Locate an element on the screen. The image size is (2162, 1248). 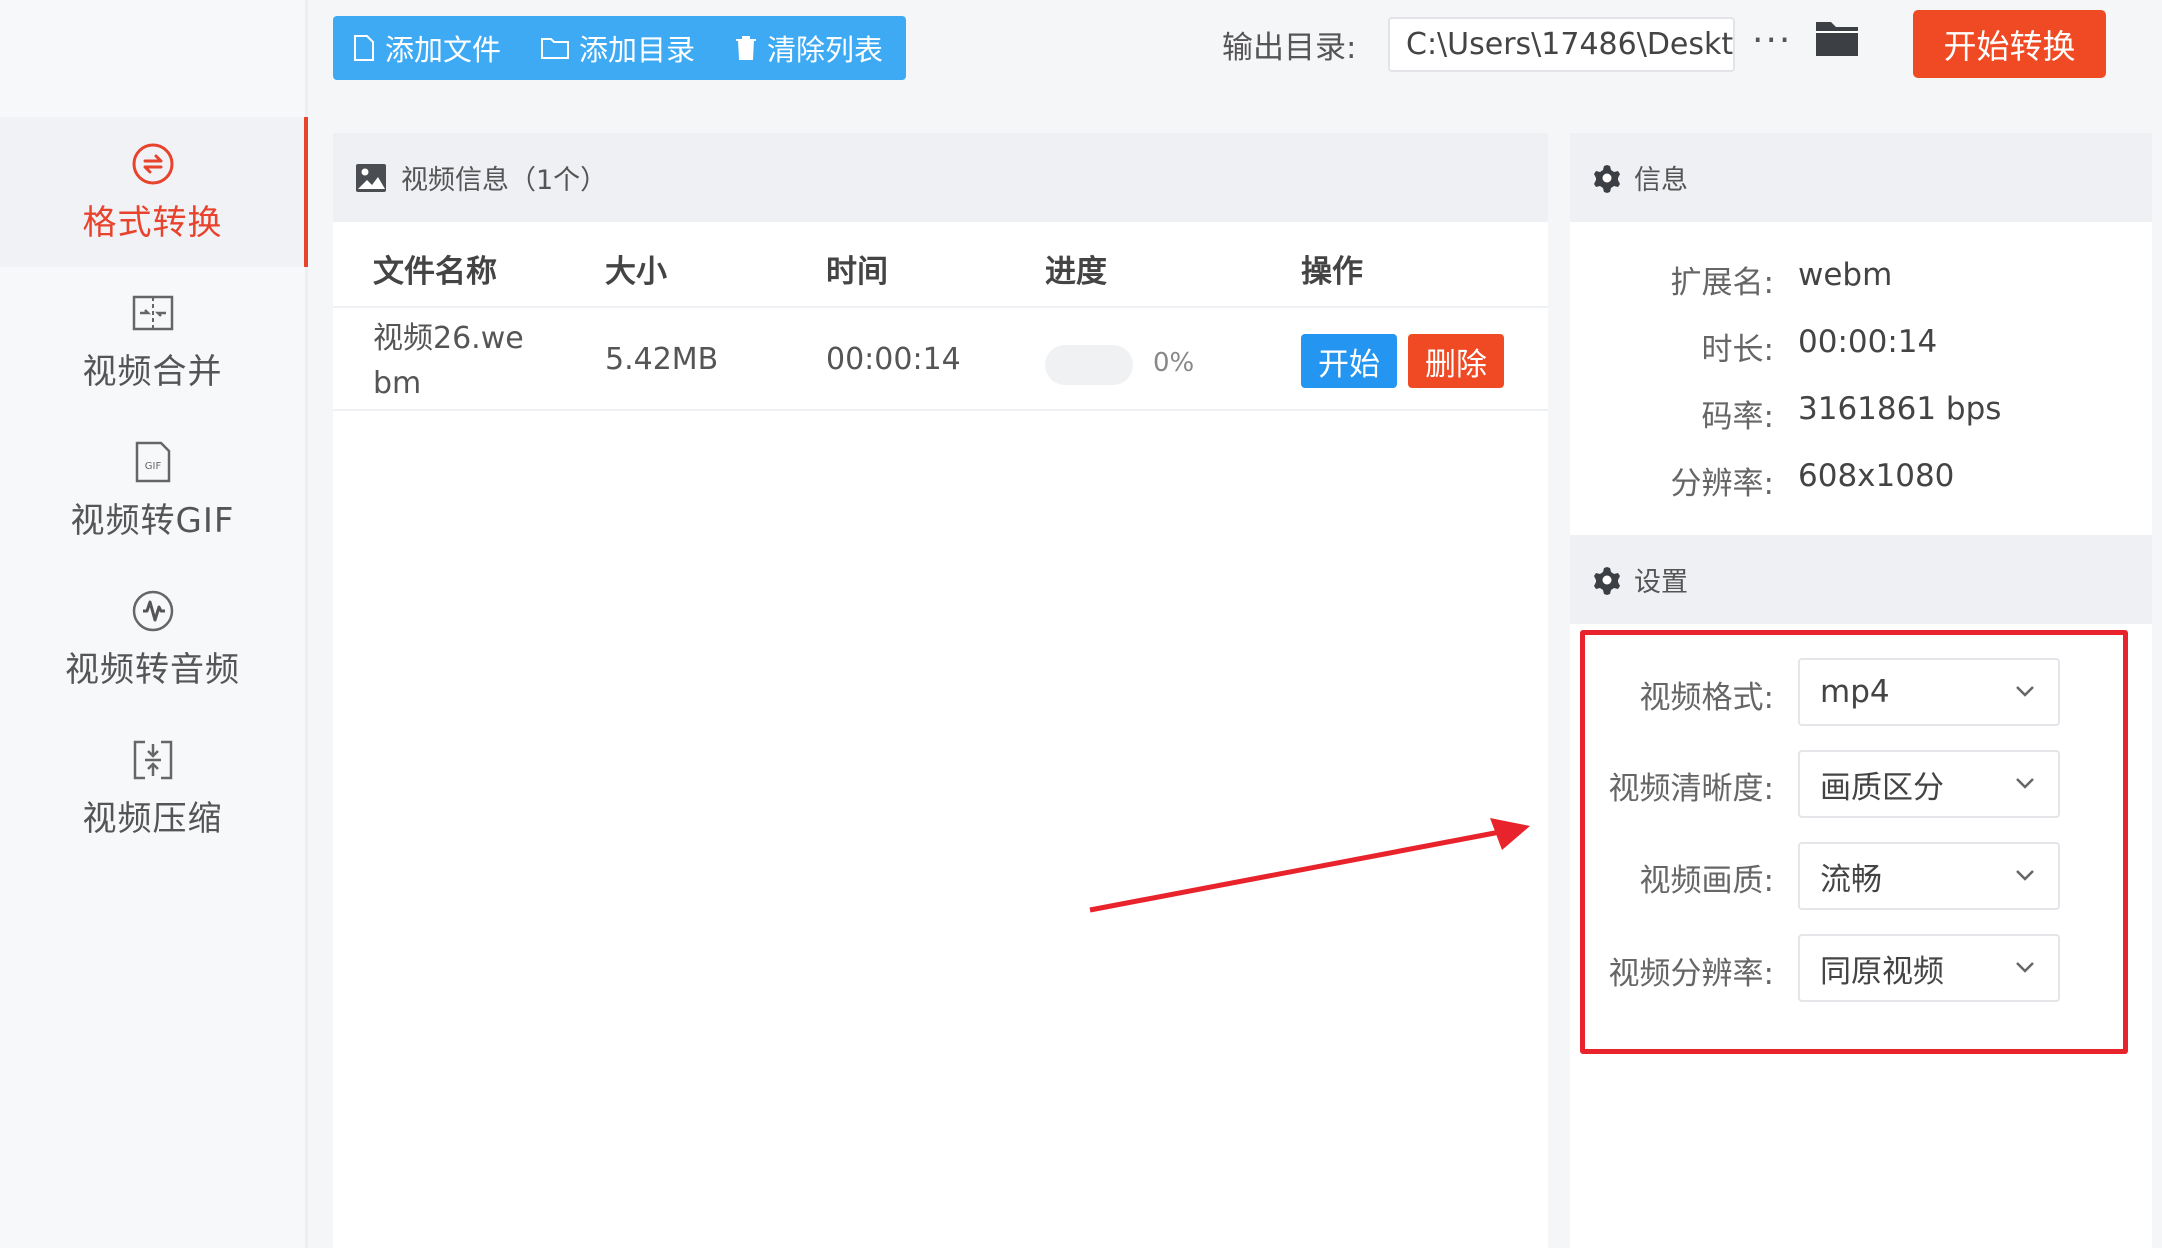
arrow-annotation is located at coordinates (1309, 865).